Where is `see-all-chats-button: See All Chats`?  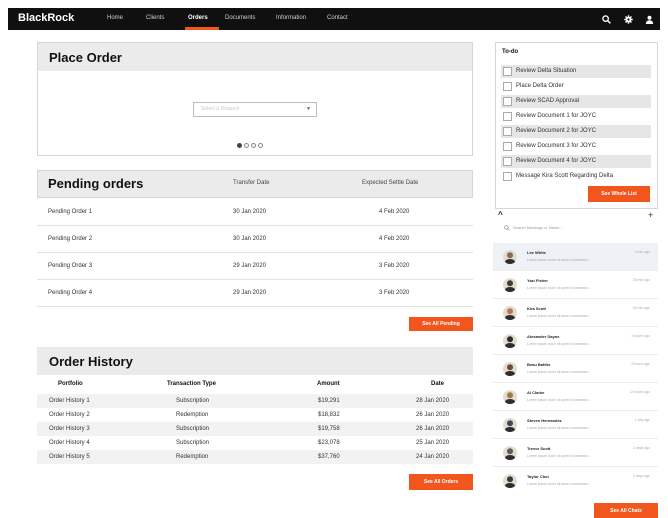 see-all-chats-button: See All Chats is located at coordinates (626, 510).